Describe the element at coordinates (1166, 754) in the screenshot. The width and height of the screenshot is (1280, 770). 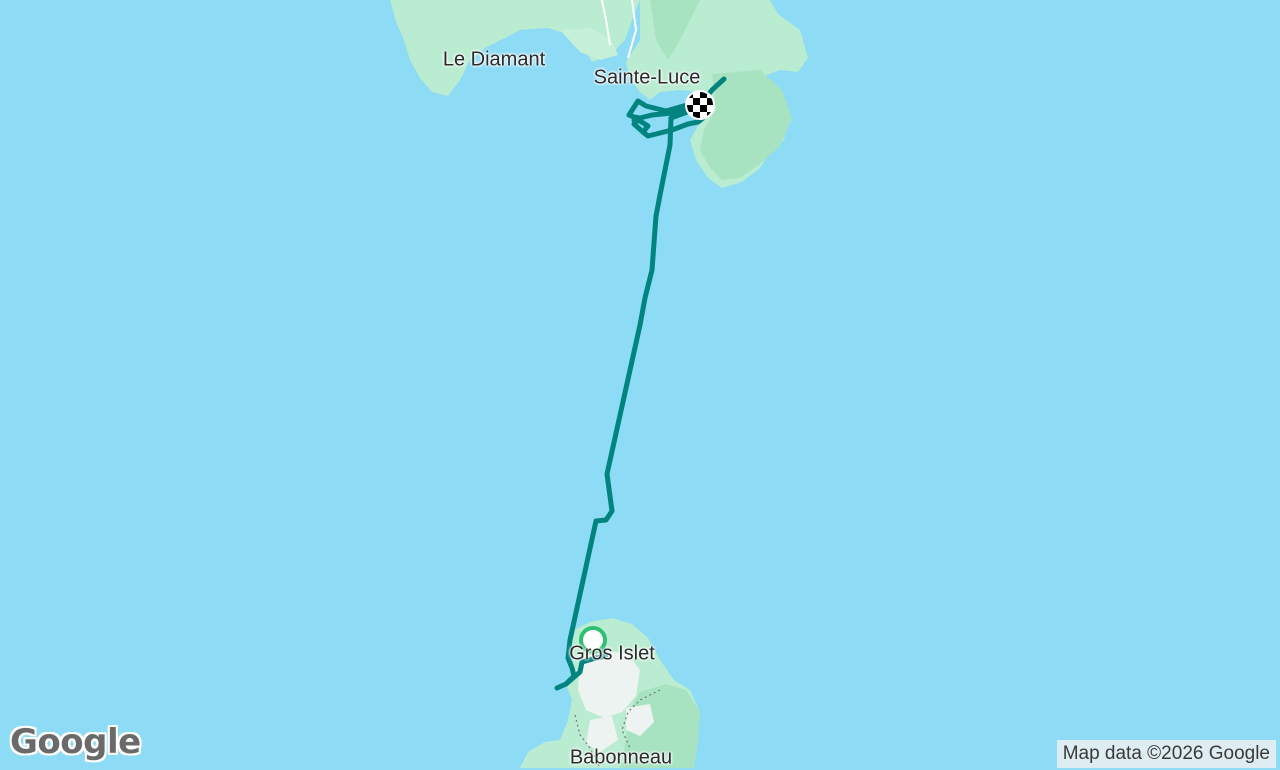
I see `map-attribution: Map data ©2026 Google` at that location.